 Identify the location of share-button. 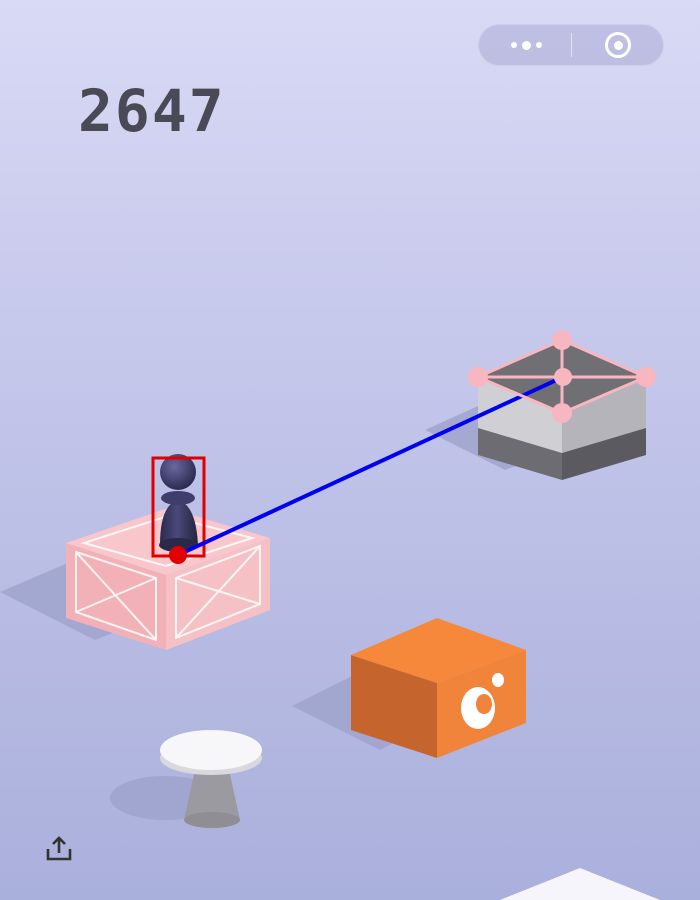
(59, 849).